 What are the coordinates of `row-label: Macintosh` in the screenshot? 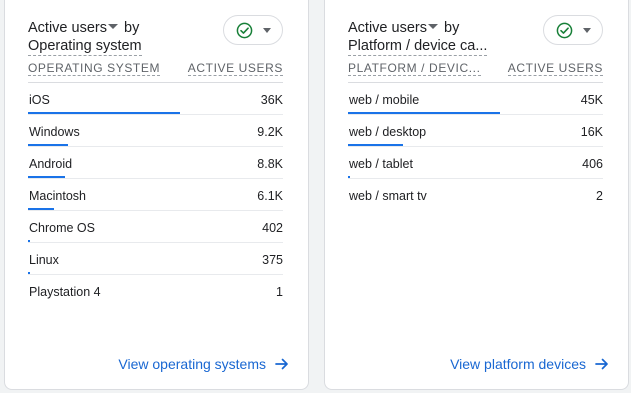 It's located at (57, 196).